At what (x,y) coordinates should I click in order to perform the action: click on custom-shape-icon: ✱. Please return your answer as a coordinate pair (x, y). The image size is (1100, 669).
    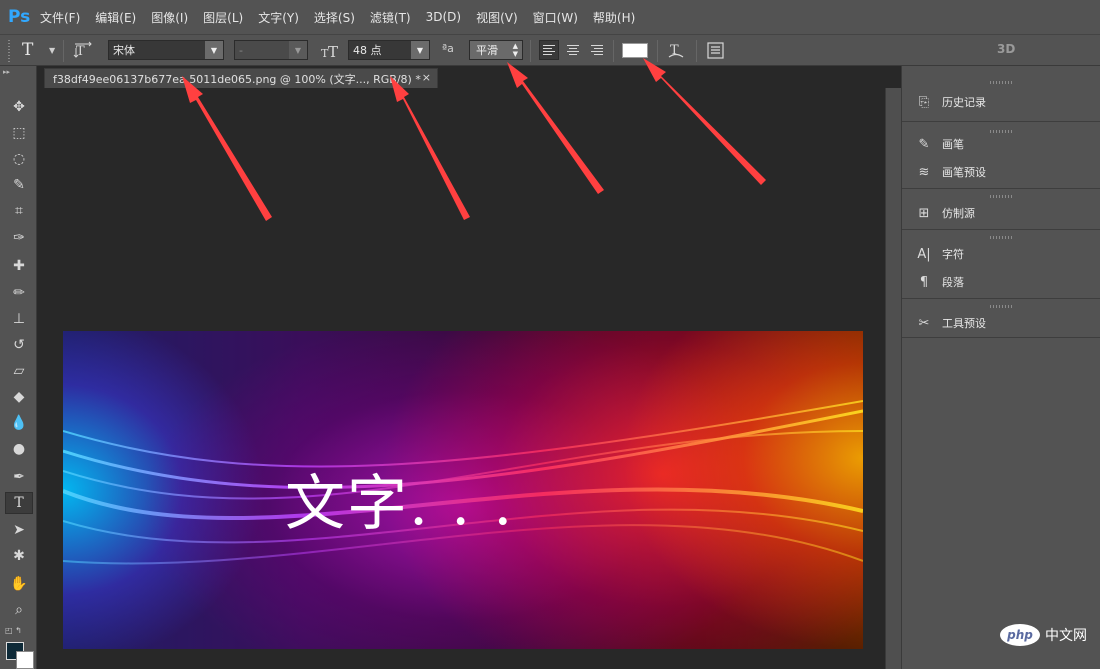
    Looking at the image, I should click on (19, 556).